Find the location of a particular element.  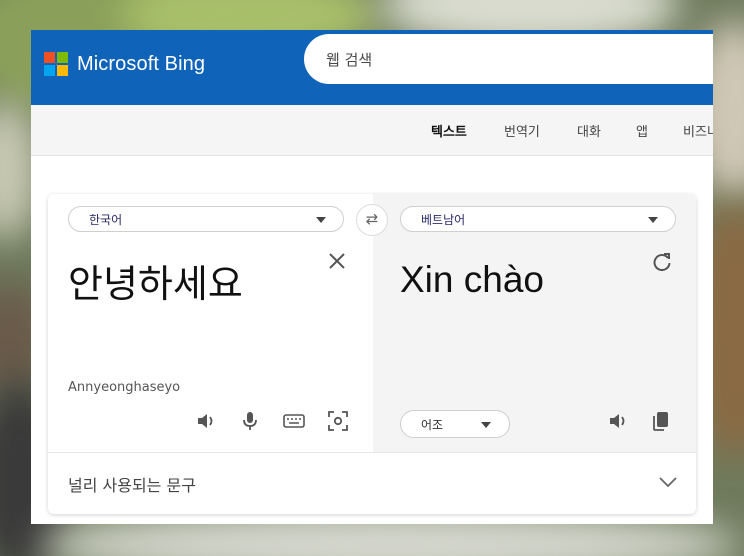

microphone-icon is located at coordinates (250, 421).